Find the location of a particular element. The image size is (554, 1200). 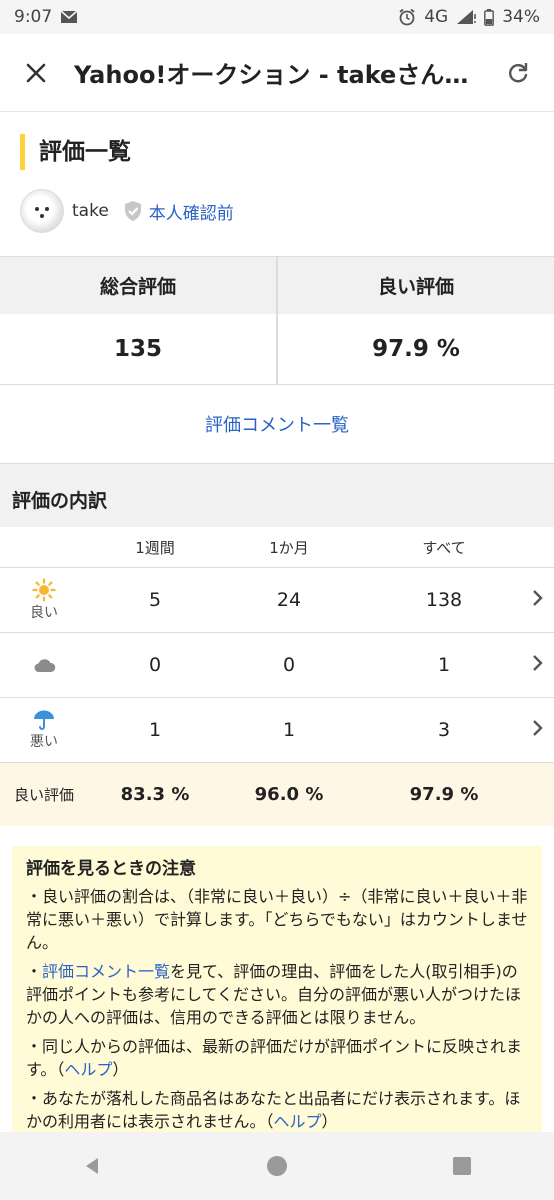

good-week: 5 is located at coordinates (155, 600).